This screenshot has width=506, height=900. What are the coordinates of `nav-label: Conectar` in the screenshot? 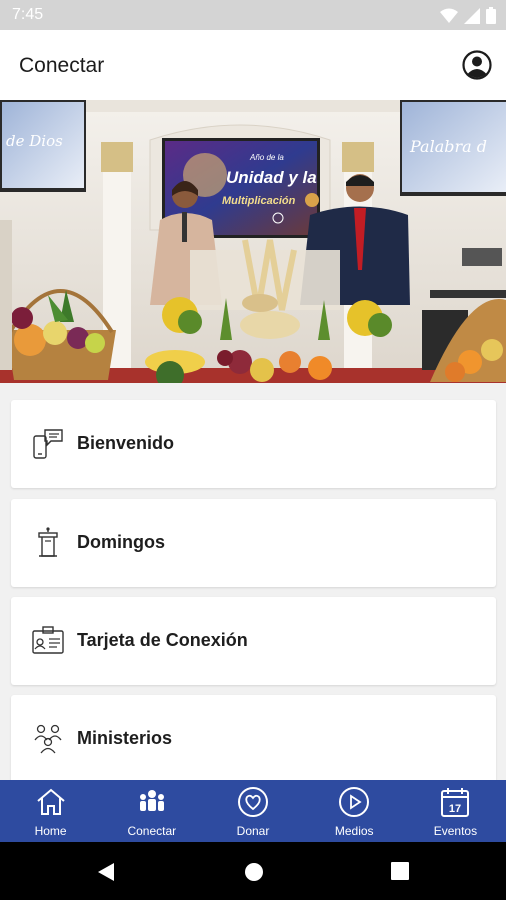 It's located at (152, 831).